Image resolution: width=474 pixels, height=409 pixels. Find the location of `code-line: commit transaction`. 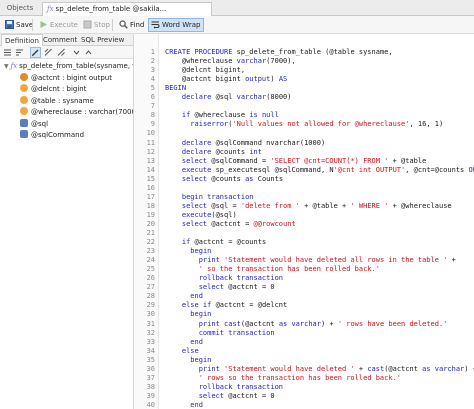

code-line: commit transaction is located at coordinates (220, 333).